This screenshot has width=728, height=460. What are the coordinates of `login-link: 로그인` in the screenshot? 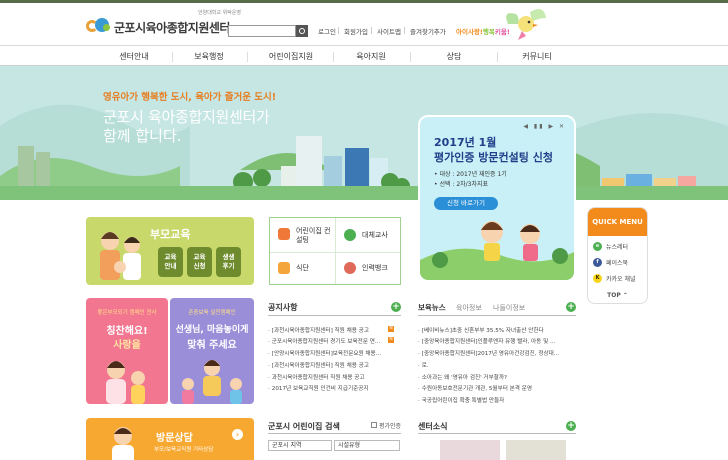 It's located at (327, 31).